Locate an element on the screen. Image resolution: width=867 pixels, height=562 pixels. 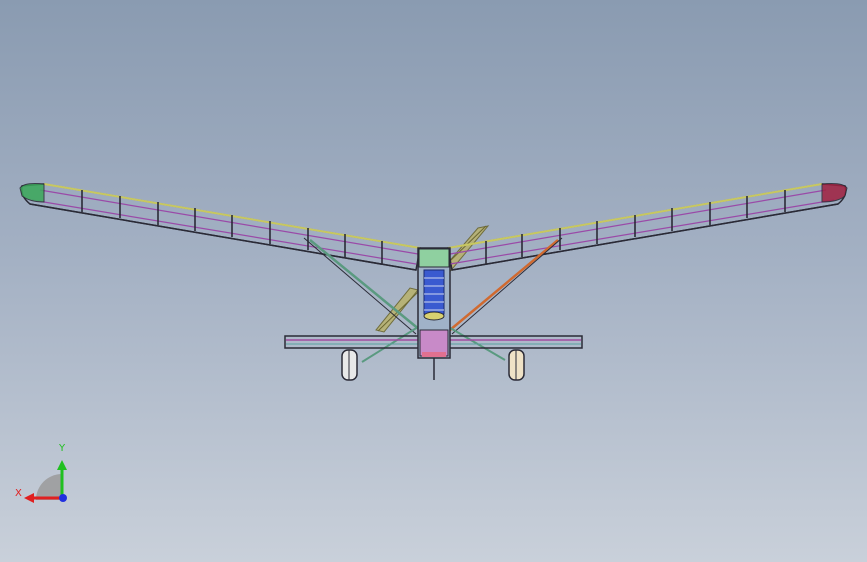
left-wing is located at coordinates (220, 227).